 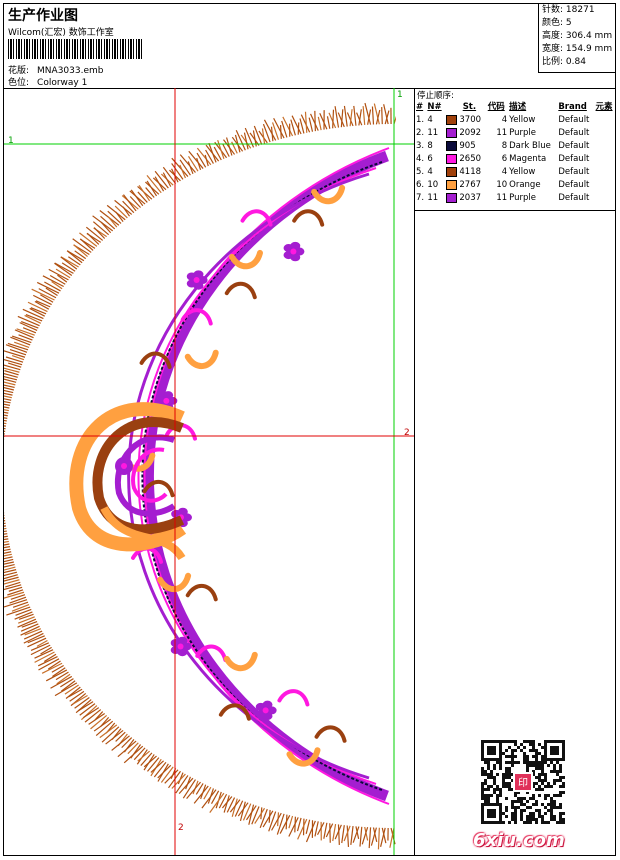 I want to click on row-stitches: 2650, so click(x=466, y=159).